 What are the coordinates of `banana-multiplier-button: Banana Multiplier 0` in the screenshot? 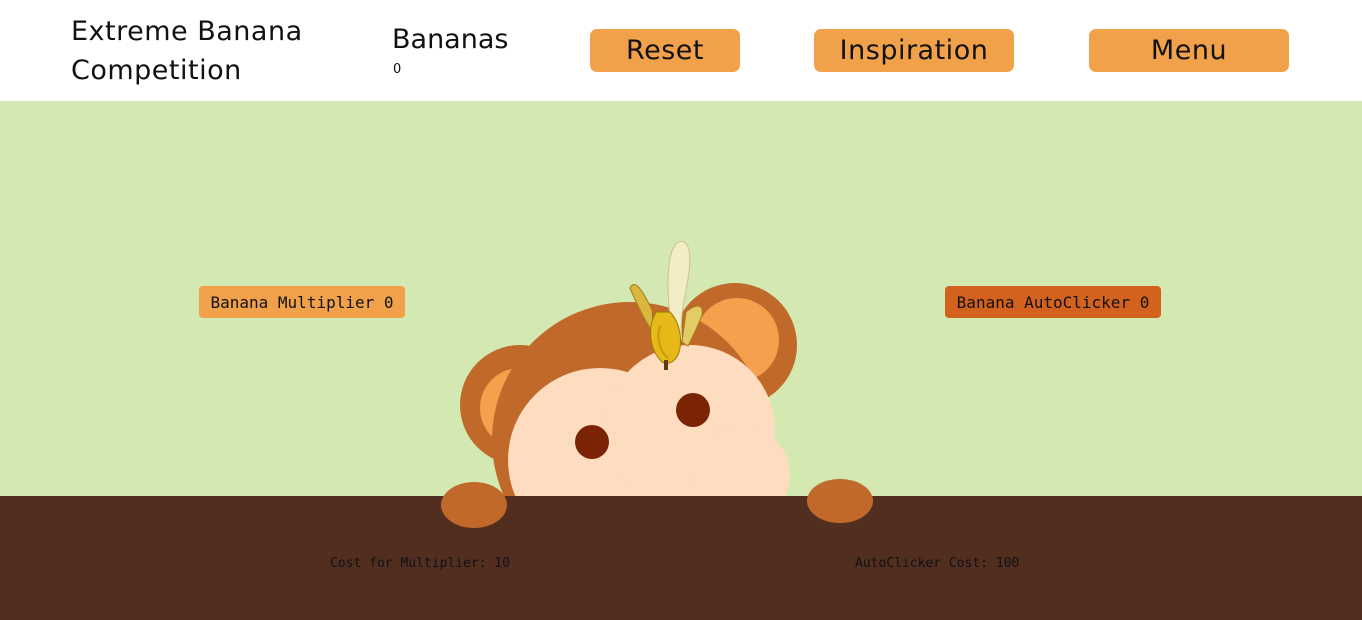 It's located at (302, 302).